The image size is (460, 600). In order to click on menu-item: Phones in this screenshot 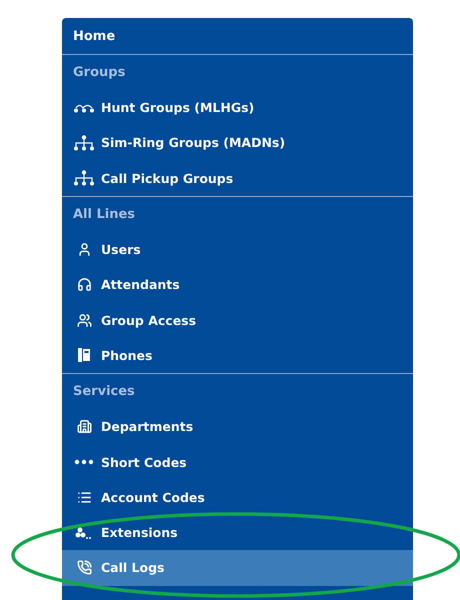, I will do `click(237, 356)`.